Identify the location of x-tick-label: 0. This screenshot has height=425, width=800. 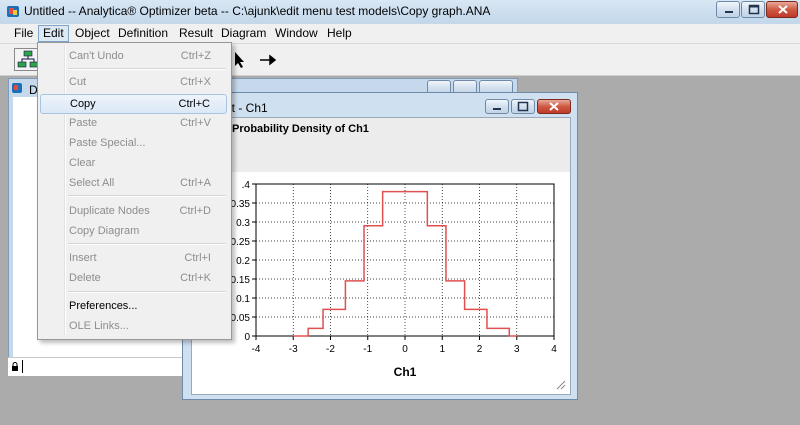
(405, 349).